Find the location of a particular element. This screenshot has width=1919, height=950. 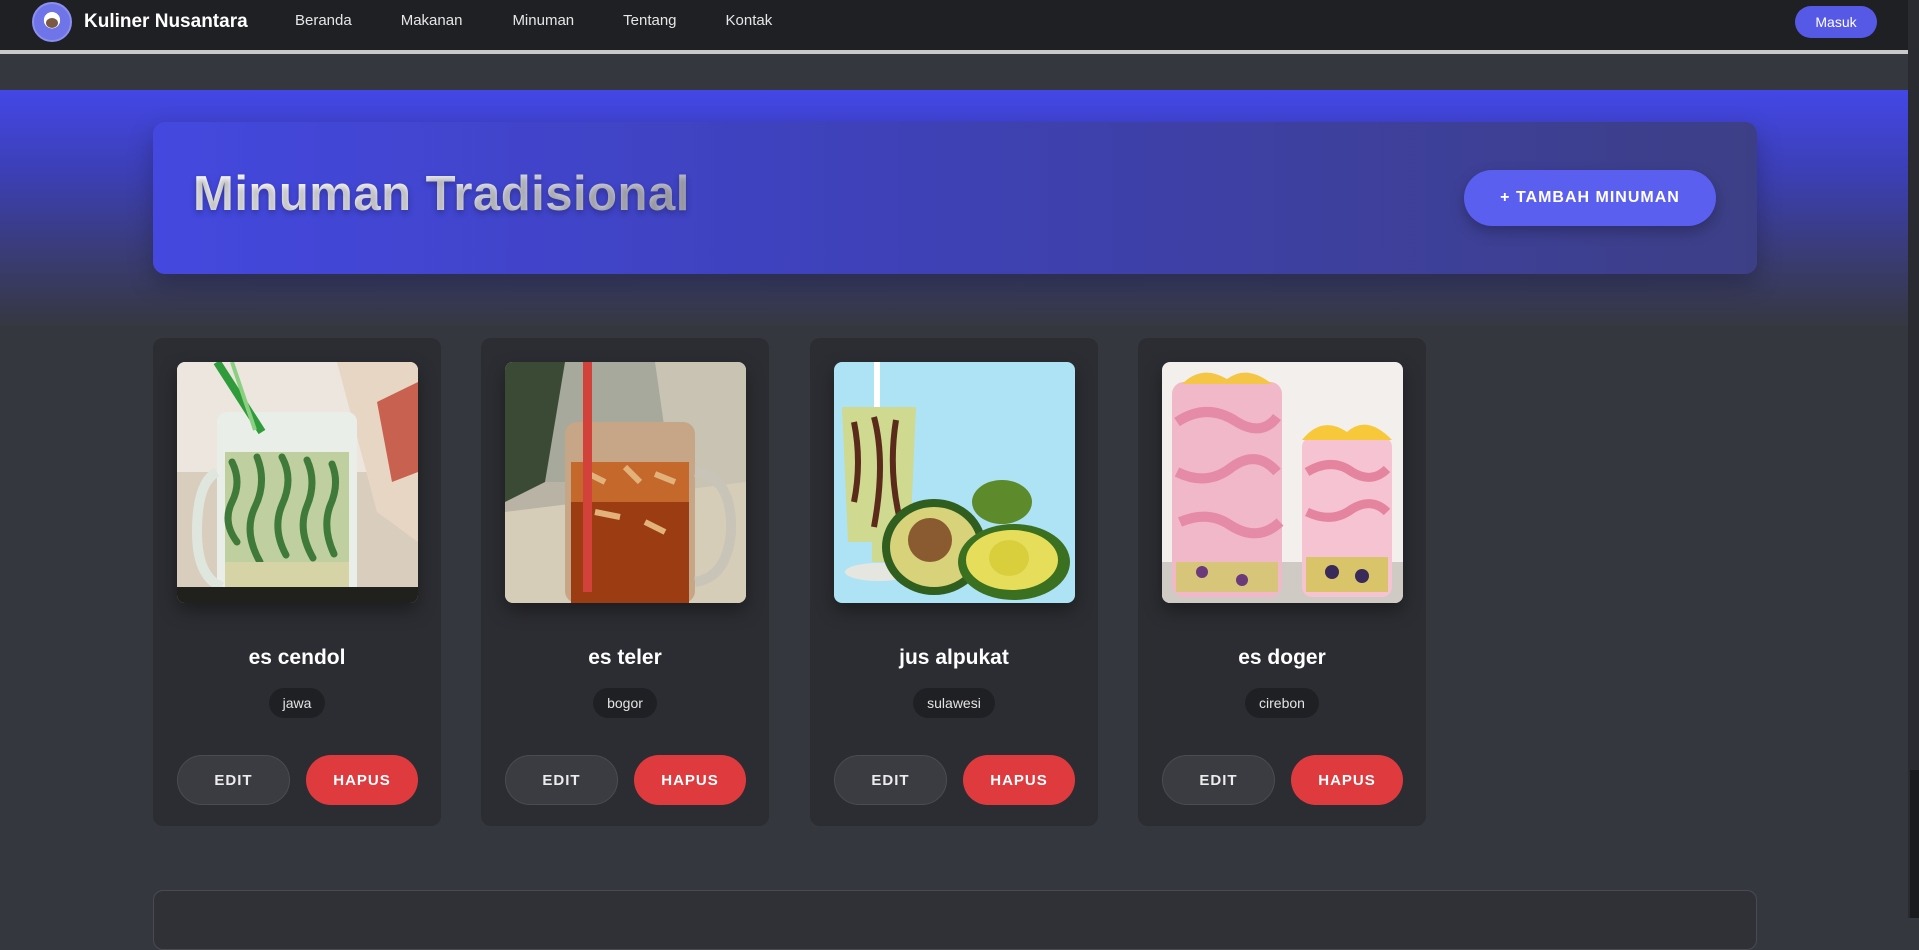

region-badge: cirebon is located at coordinates (1282, 703).